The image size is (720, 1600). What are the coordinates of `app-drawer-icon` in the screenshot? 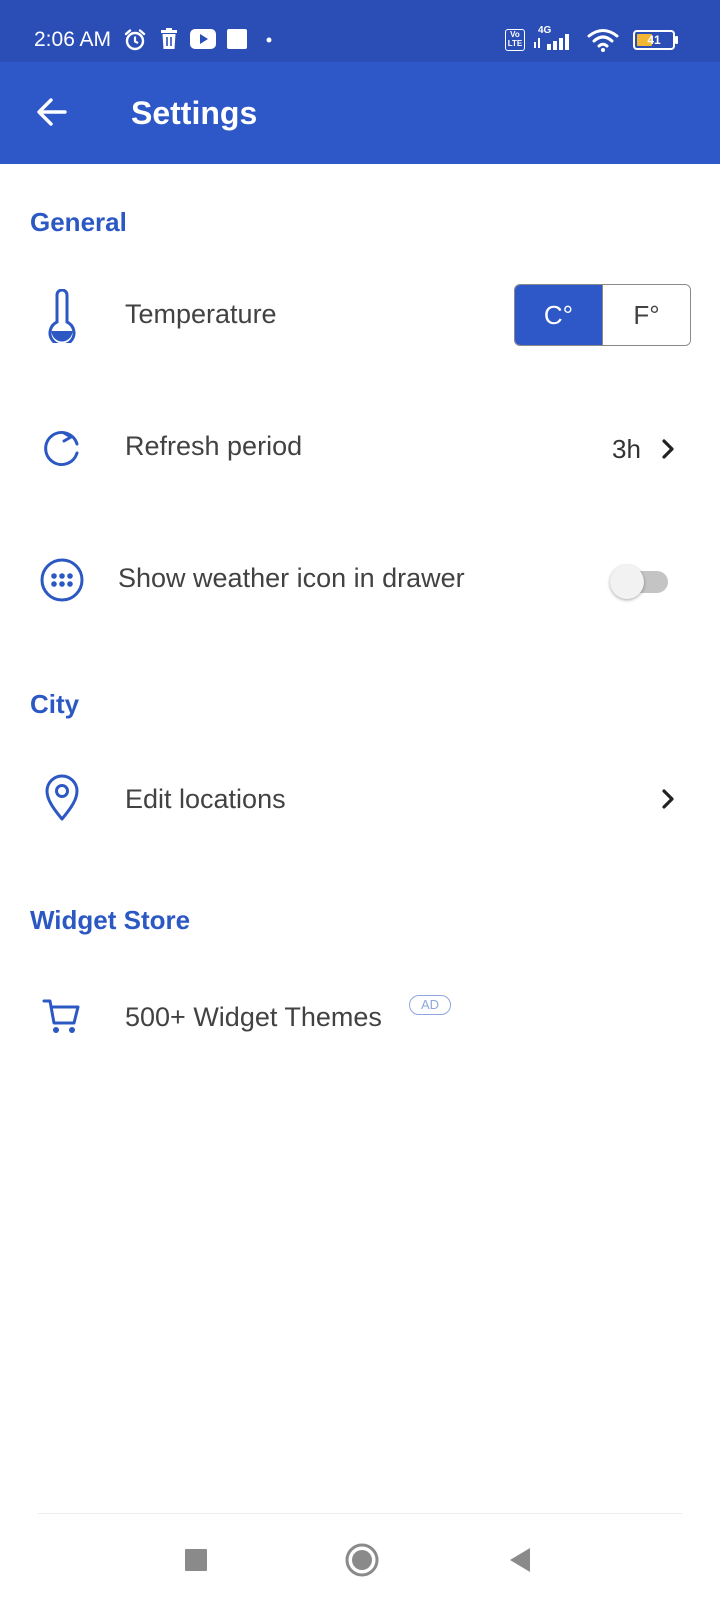 It's located at (62, 580).